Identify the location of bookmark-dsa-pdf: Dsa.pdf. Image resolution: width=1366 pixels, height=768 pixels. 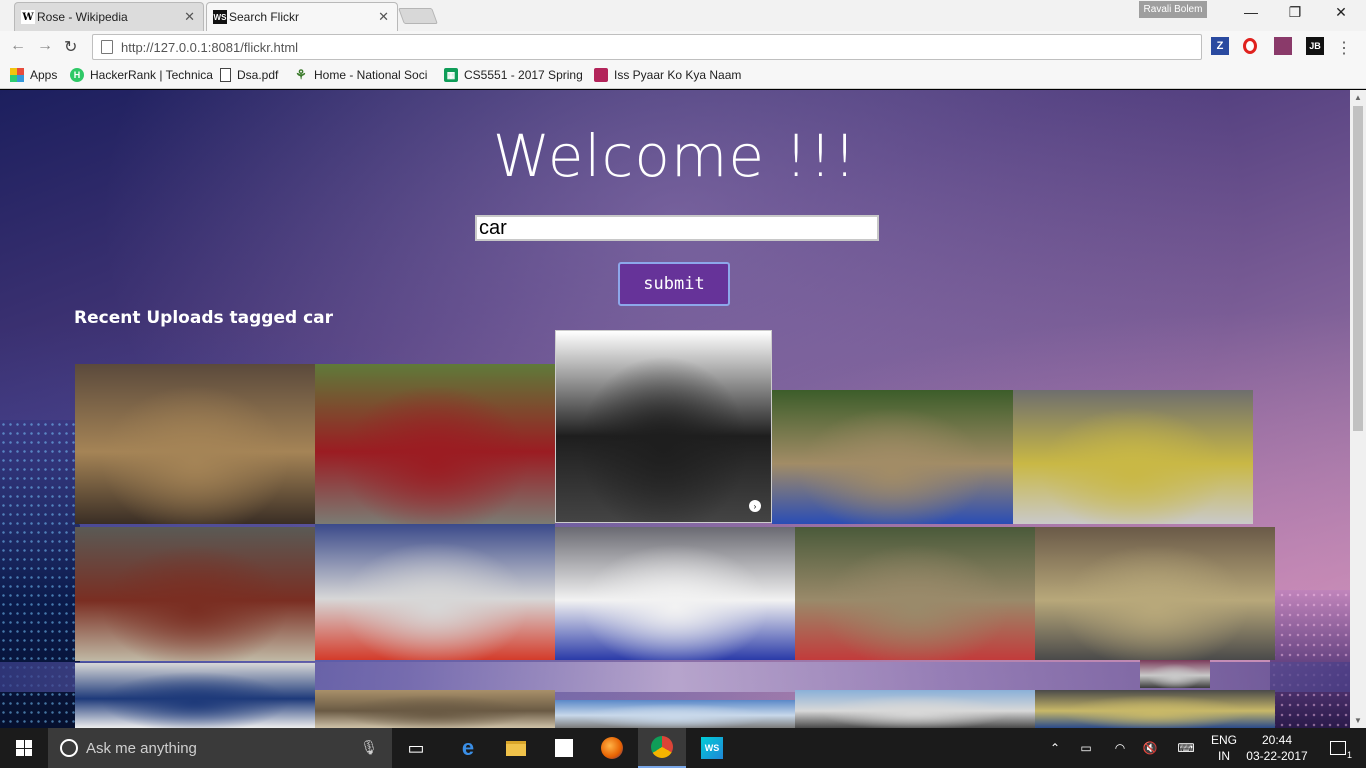
(249, 75).